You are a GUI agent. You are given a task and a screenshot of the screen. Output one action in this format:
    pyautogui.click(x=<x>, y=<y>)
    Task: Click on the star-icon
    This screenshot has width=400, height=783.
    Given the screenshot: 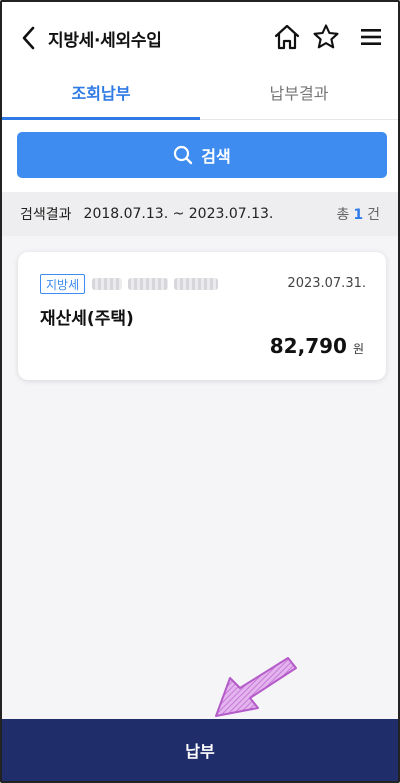 What is the action you would take?
    pyautogui.click(x=326, y=36)
    